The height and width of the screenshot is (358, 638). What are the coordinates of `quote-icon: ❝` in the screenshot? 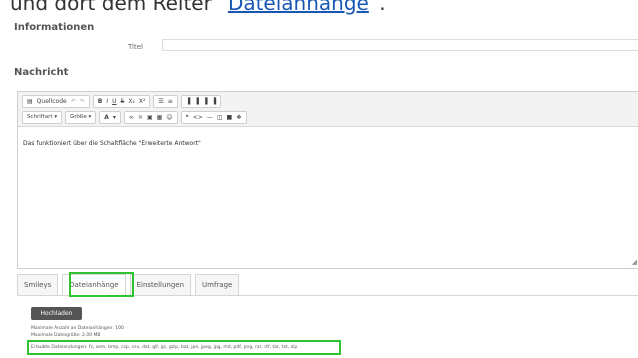 It's located at (187, 117).